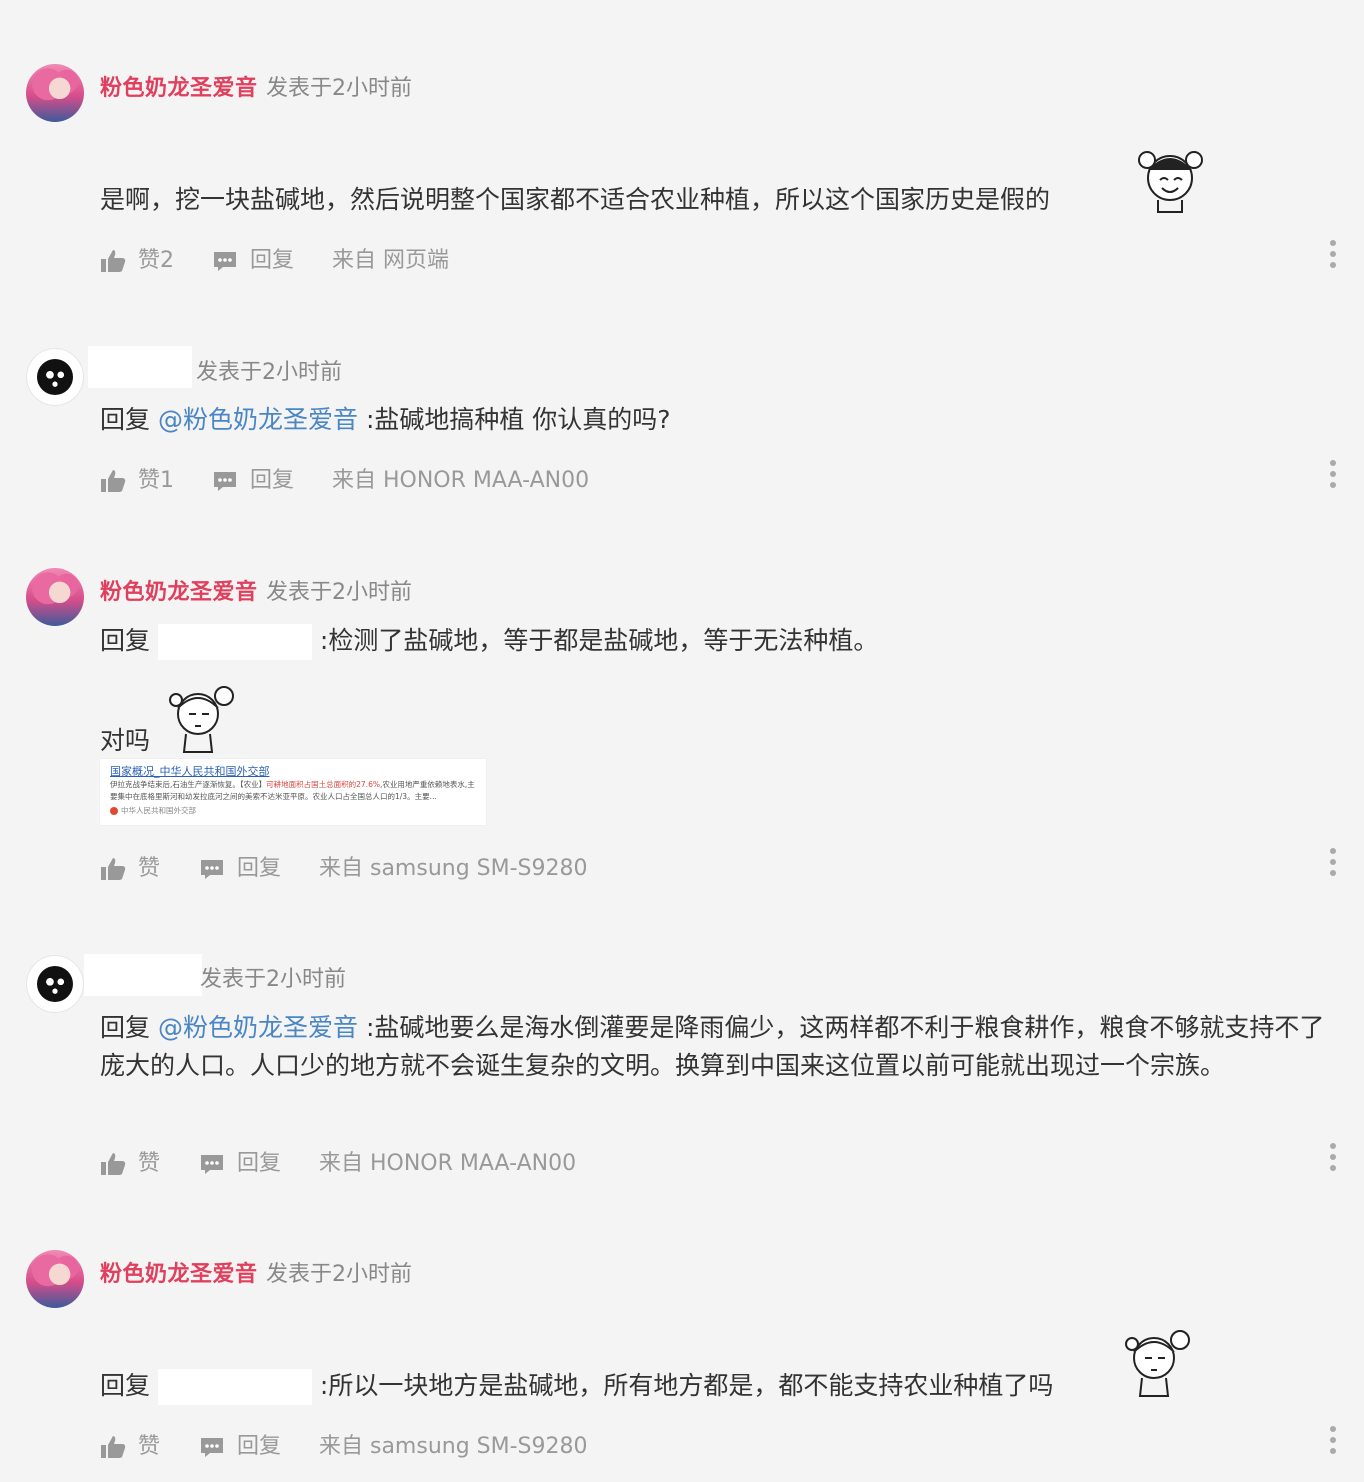  I want to click on comment-actions: 赞1 回复 来自 HONOR MAA-AN00, so click(650, 481).